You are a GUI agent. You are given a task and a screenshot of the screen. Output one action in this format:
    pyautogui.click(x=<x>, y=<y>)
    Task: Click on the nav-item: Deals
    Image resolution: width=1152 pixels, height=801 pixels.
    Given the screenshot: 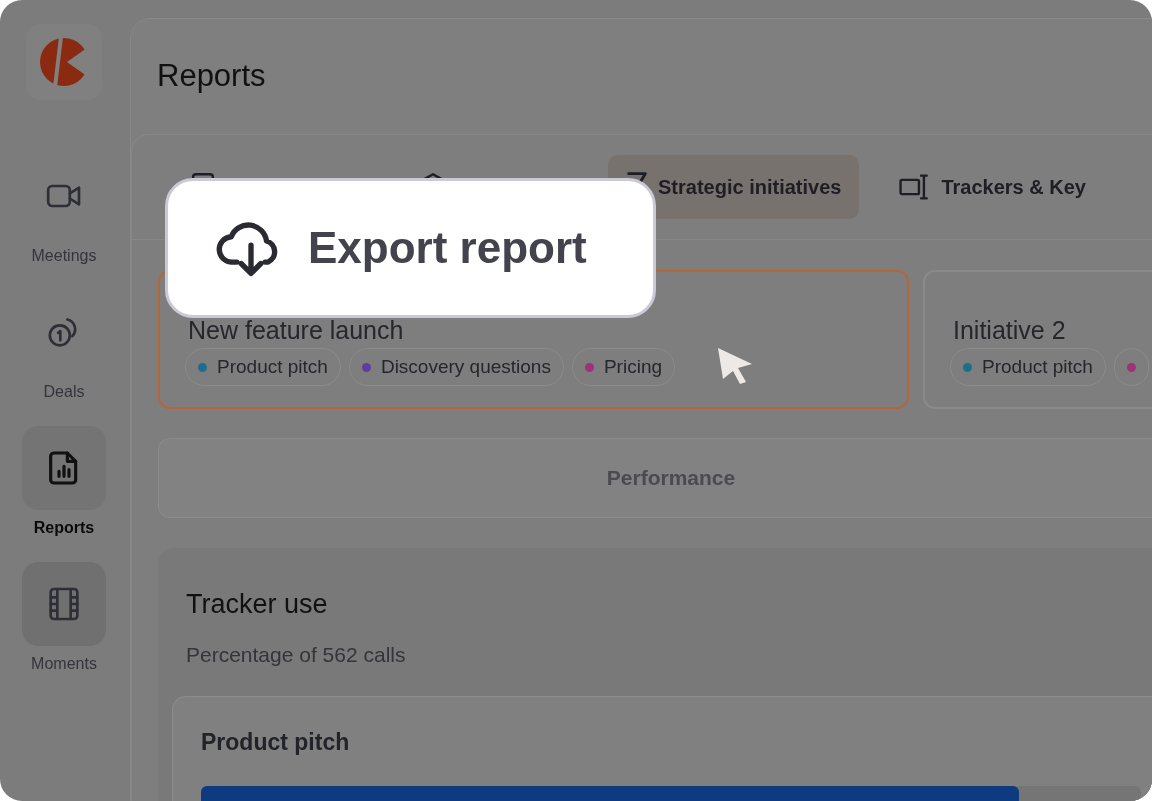 What is the action you would take?
    pyautogui.click(x=64, y=347)
    